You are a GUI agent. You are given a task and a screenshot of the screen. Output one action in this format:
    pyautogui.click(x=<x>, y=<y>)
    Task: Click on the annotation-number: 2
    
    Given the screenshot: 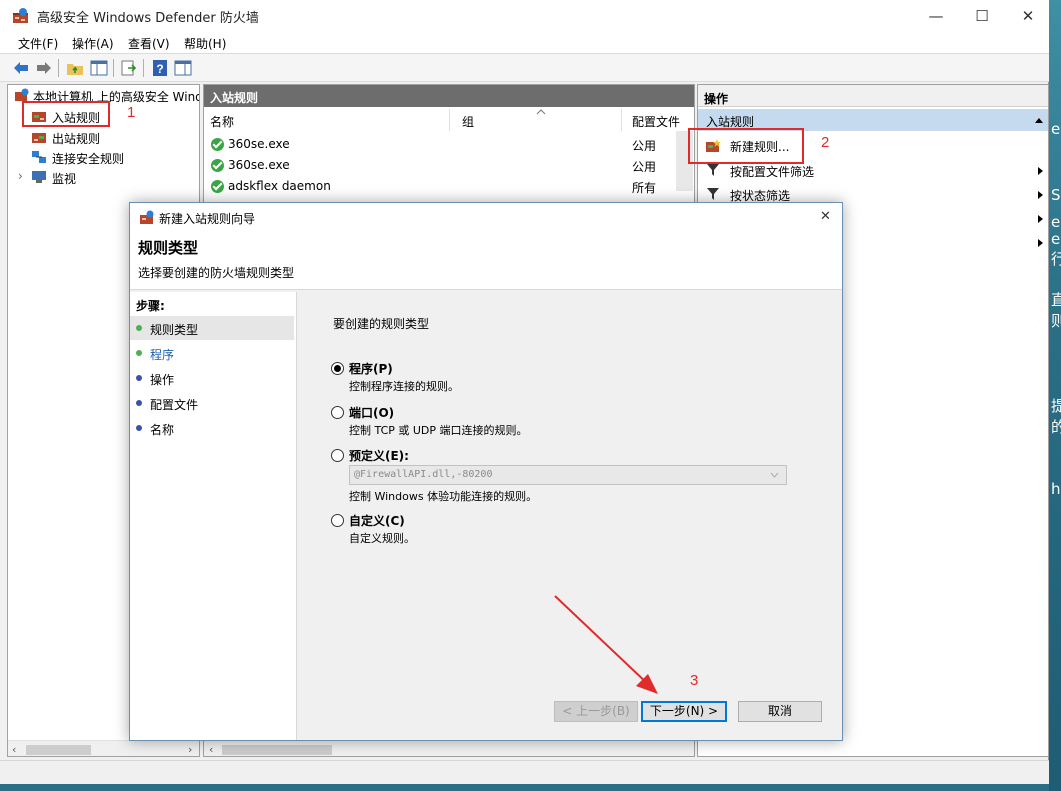 What is the action you would take?
    pyautogui.click(x=825, y=142)
    